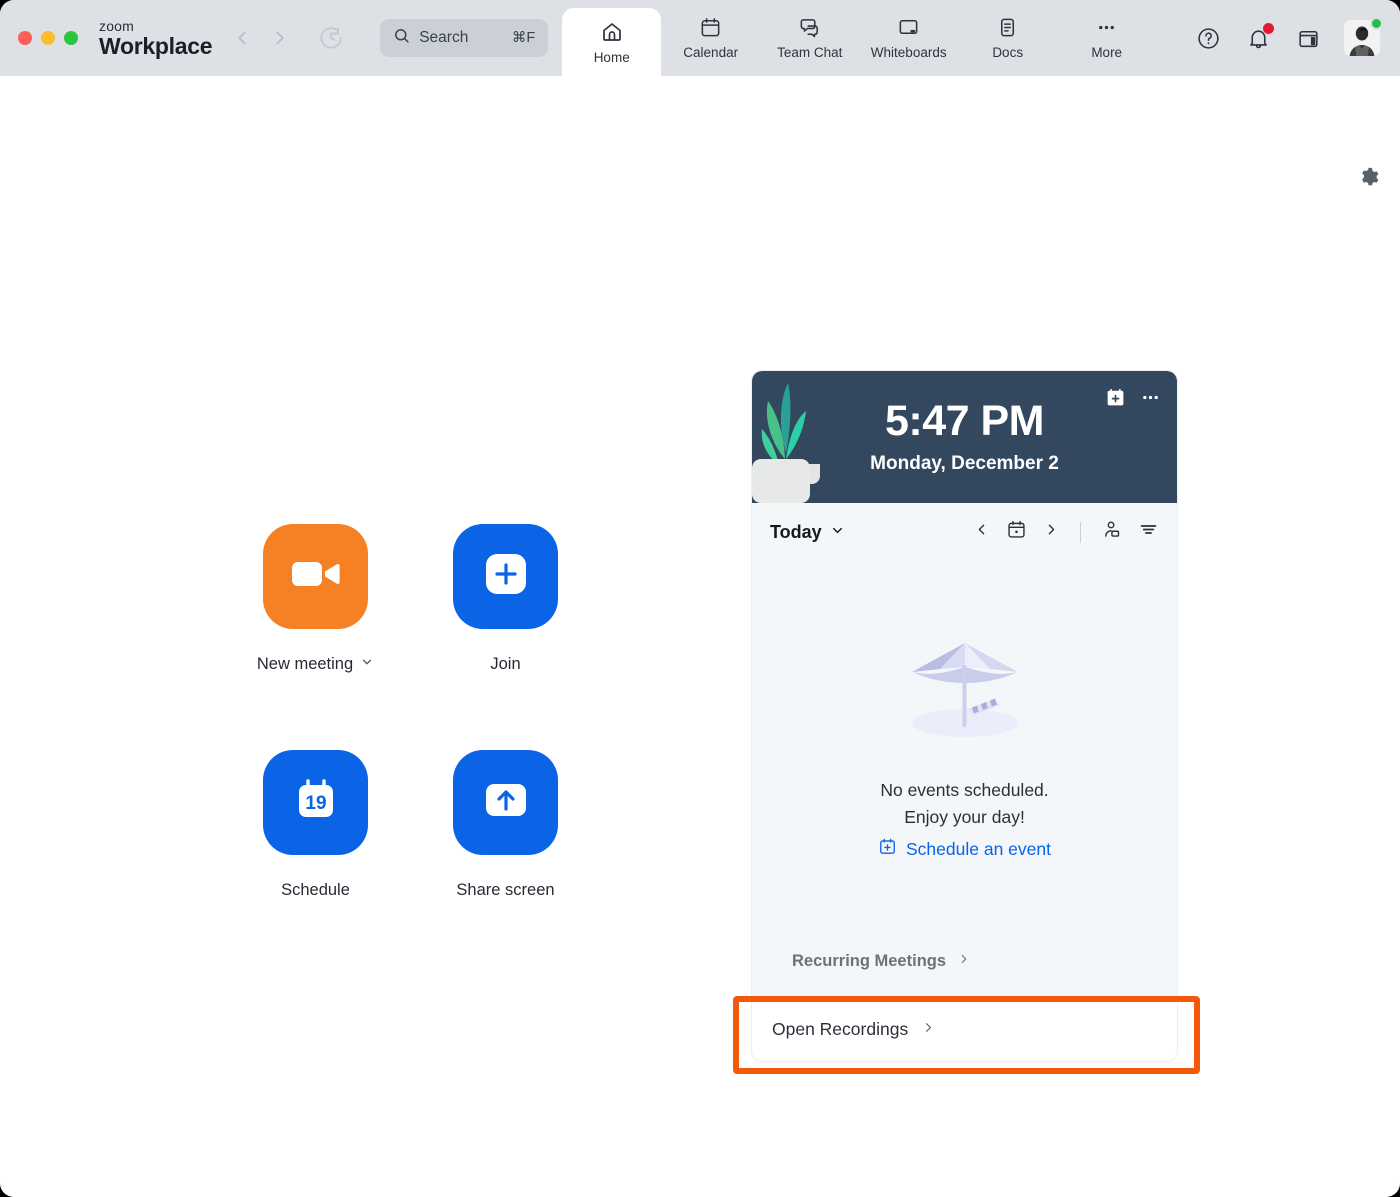  What do you see at coordinates (1208, 38) in the screenshot?
I see `help-icon` at bounding box center [1208, 38].